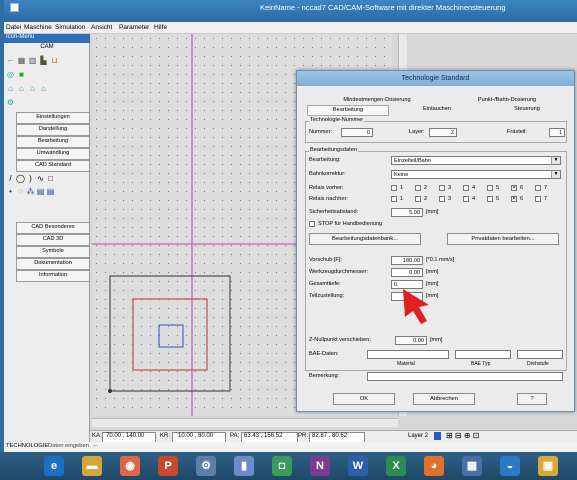 This screenshot has height=480, width=577. I want to click on btn-cad-standard: CAD Standard, so click(53, 166).